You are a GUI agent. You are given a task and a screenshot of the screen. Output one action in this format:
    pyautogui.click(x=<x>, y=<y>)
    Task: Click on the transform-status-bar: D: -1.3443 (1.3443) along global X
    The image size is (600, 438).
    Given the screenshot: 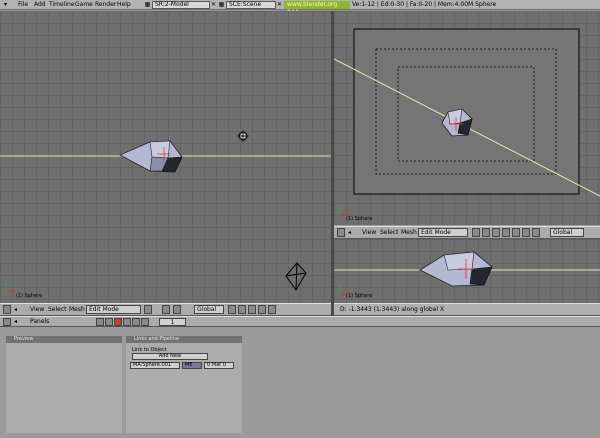 What is the action you would take?
    pyautogui.click(x=467, y=309)
    